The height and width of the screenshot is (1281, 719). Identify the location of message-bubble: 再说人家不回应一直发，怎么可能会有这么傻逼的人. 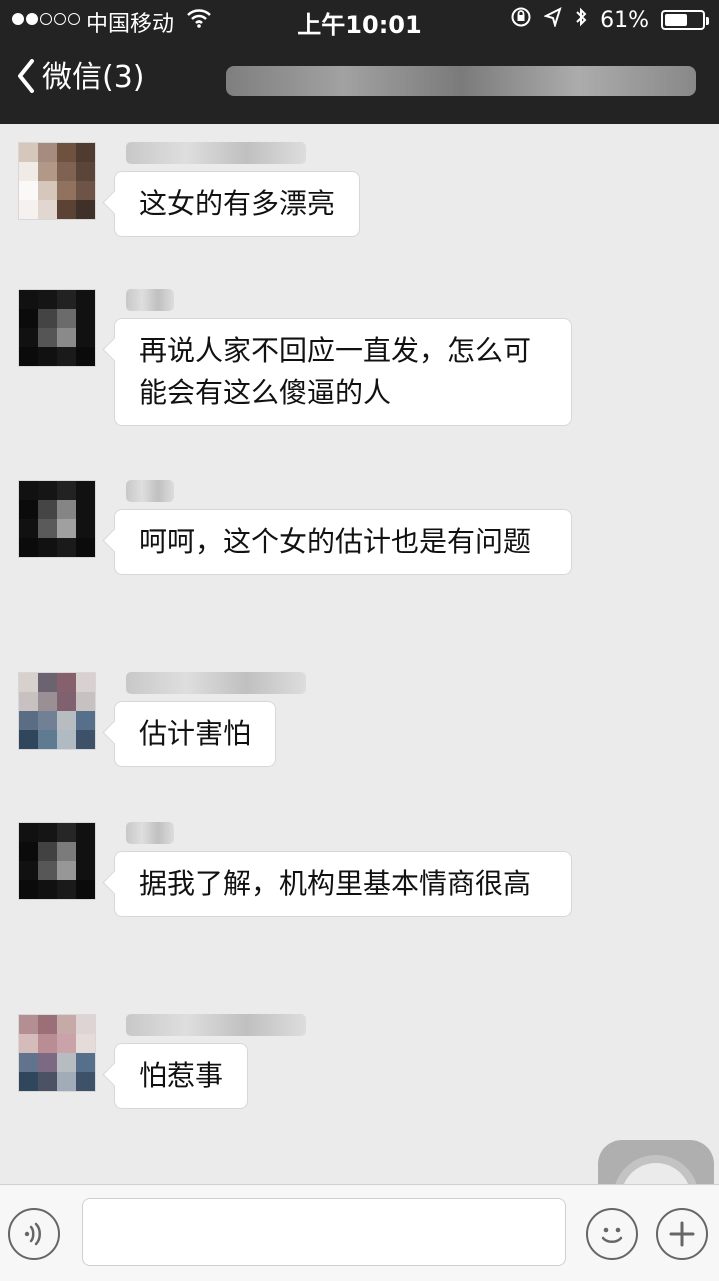
(343, 372).